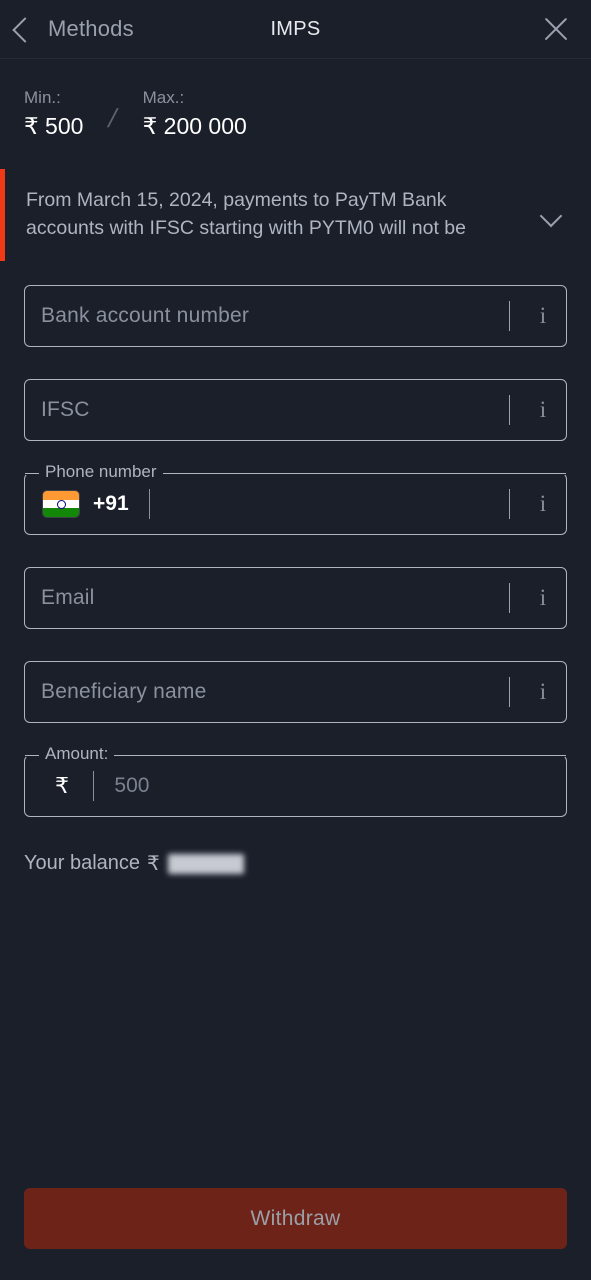  Describe the element at coordinates (295, 598) in the screenshot. I see `email-field: Email i` at that location.